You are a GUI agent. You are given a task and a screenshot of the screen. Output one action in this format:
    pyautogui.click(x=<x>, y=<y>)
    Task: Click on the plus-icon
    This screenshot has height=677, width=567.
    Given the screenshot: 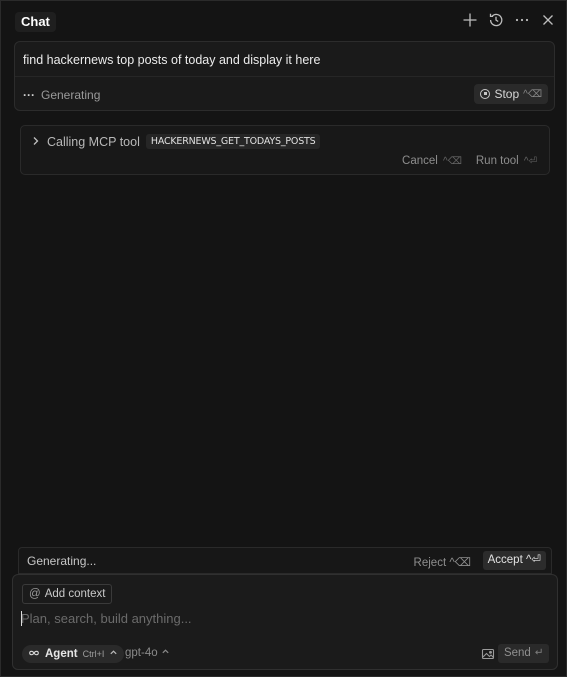 What is the action you would take?
    pyautogui.click(x=470, y=20)
    